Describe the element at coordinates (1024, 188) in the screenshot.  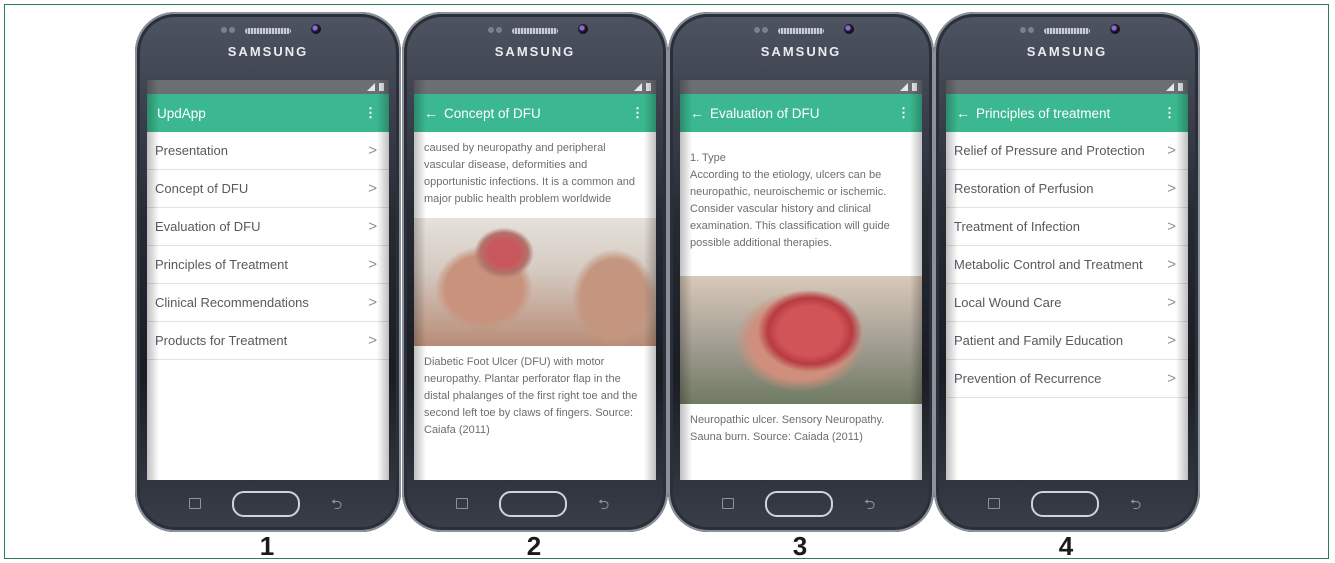
I see `list-item-label: Restoration of Perfusion` at that location.